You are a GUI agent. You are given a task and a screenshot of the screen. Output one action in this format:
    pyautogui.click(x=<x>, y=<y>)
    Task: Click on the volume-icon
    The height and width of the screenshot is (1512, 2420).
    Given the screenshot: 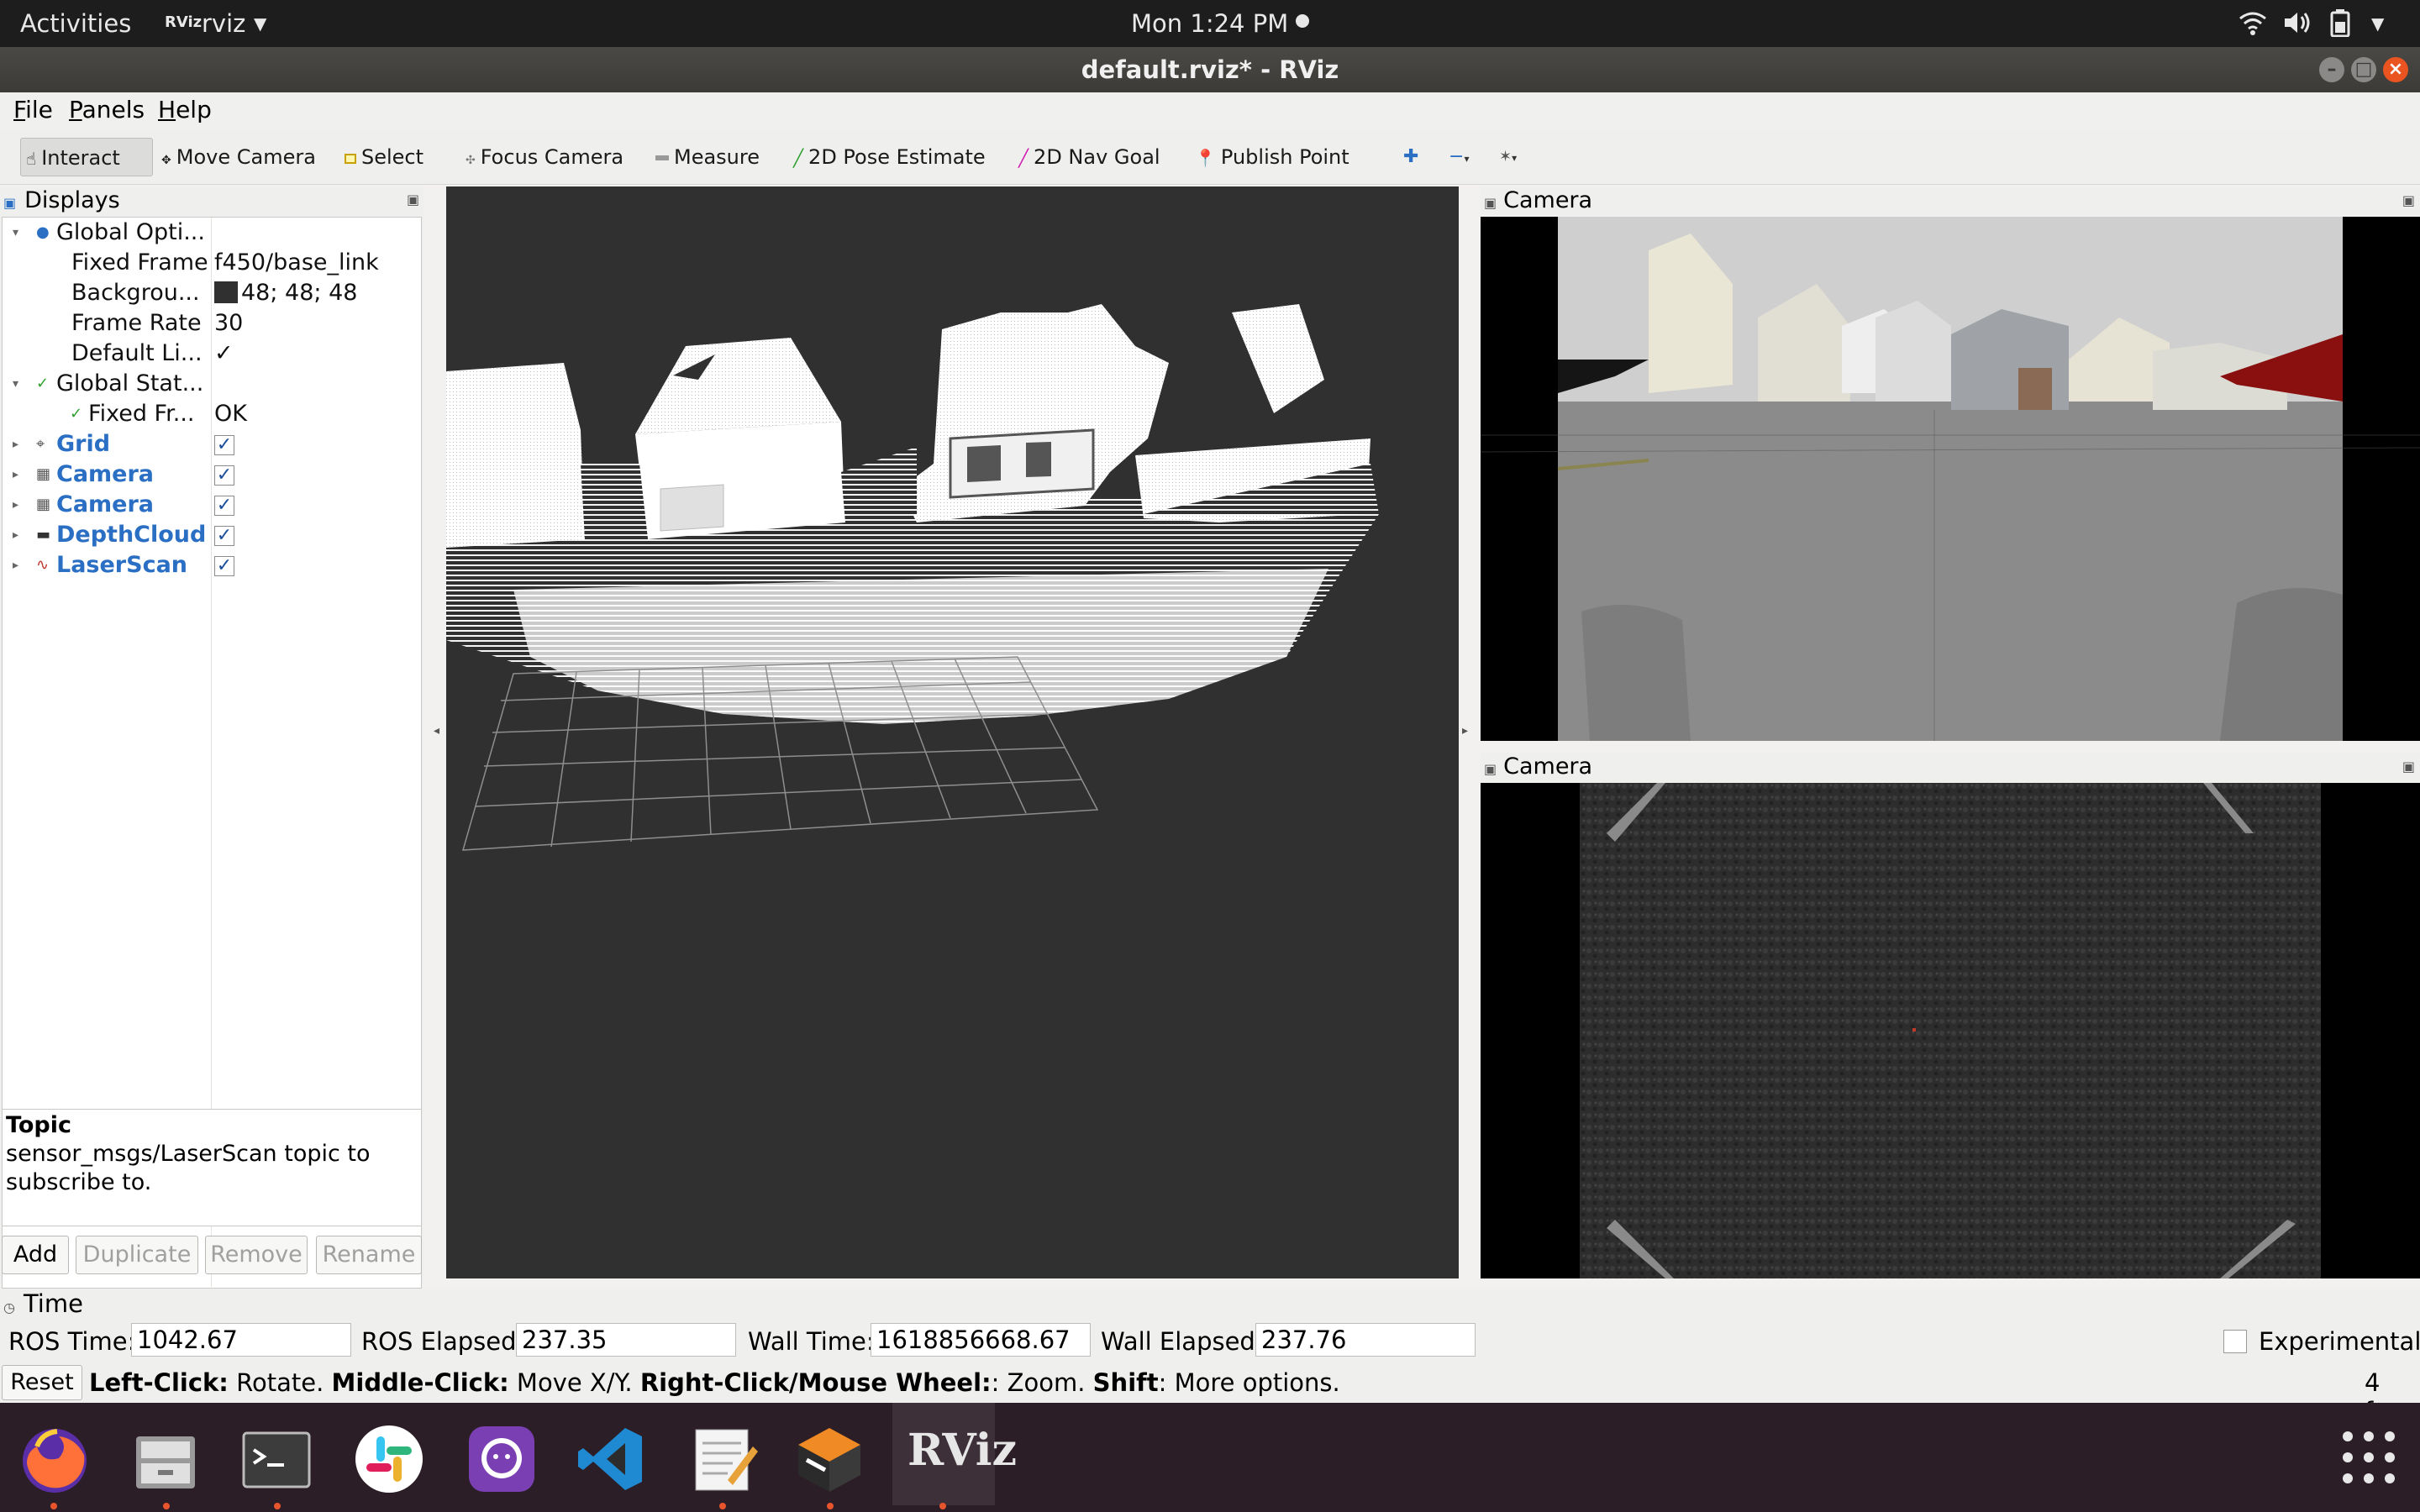 What is the action you would take?
    pyautogui.click(x=2297, y=22)
    